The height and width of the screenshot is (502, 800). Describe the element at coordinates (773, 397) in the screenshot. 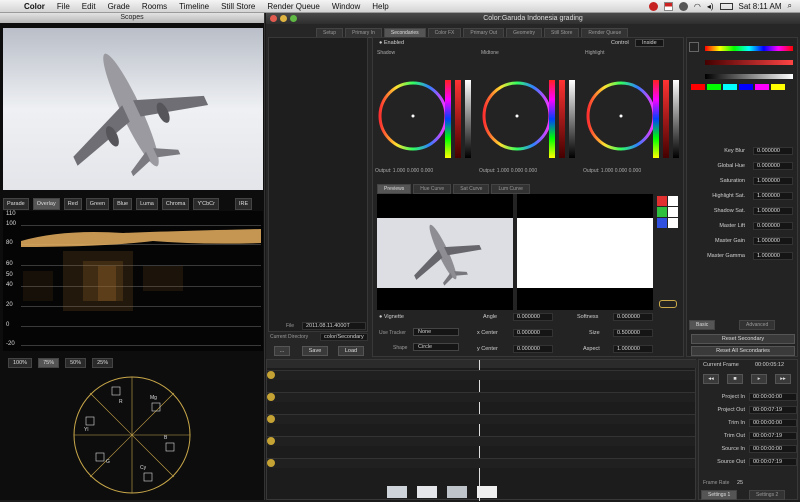

I see `project-in-field: 00:00:00:00` at that location.